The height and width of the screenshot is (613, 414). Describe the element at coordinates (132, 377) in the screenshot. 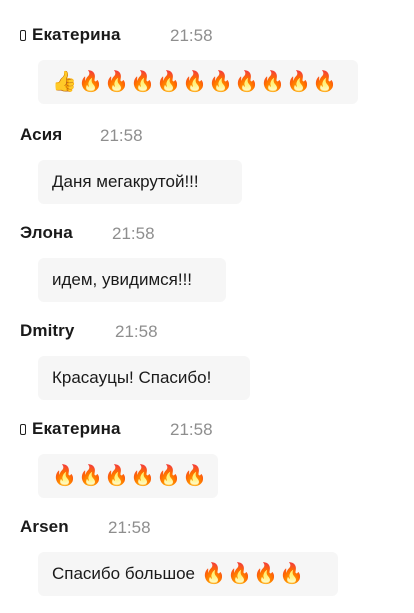

I see `message-text: Красауцы! Спасибо!` at that location.